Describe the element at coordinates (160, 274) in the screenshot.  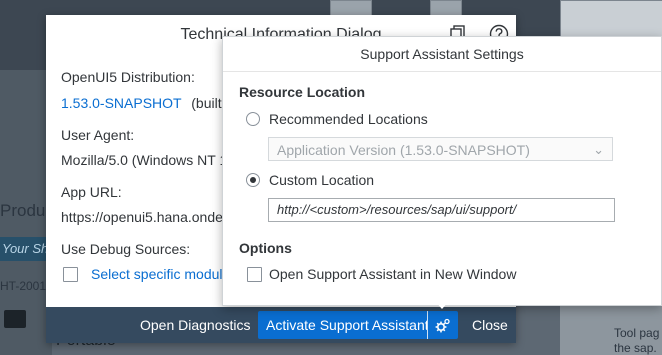
I see `select-modules-link: Select specific module` at that location.